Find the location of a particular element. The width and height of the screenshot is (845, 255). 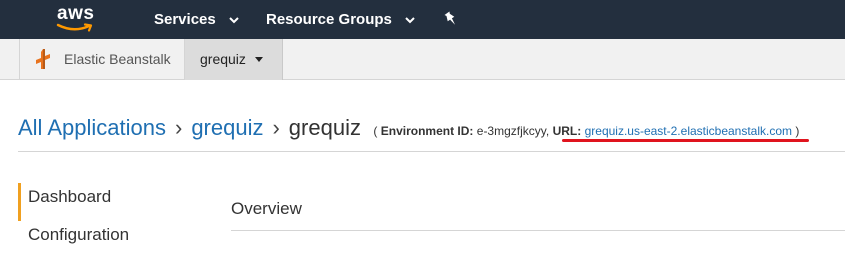

elastic-beanstalk-tab: Elastic Beanstalk is located at coordinates (102, 59).